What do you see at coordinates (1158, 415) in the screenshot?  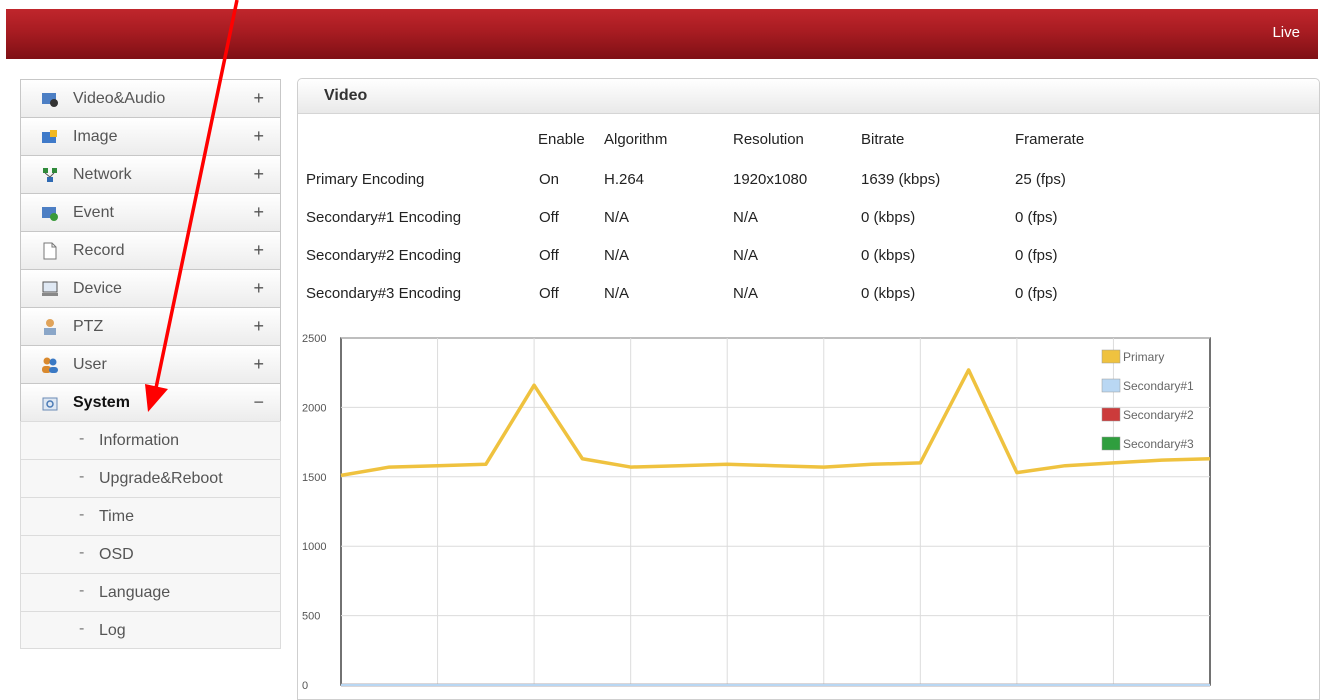 I see `legend-label: Secondary#2` at bounding box center [1158, 415].